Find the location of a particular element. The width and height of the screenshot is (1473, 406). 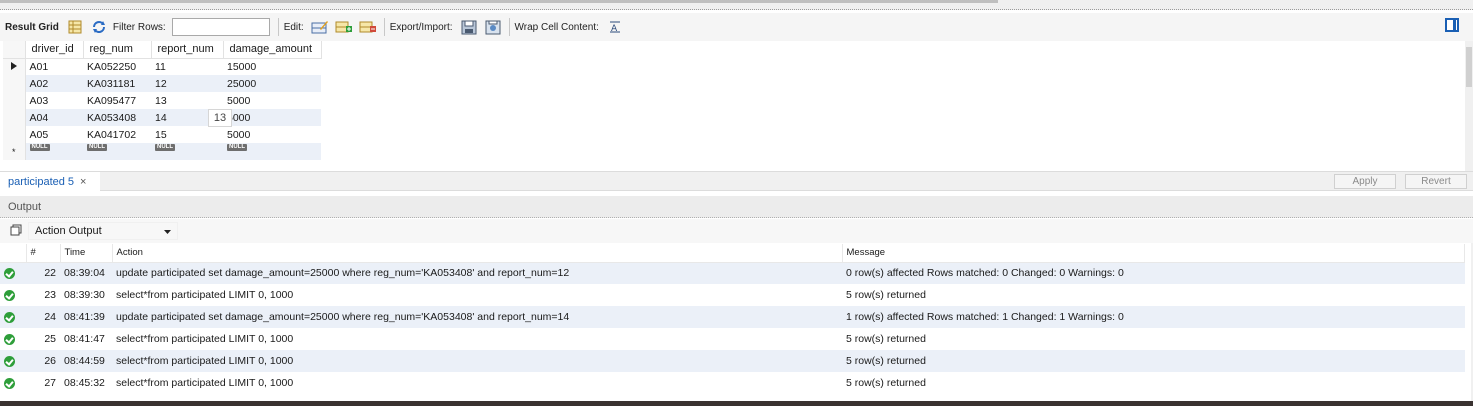

cell-report-num: 11 is located at coordinates (187, 66).